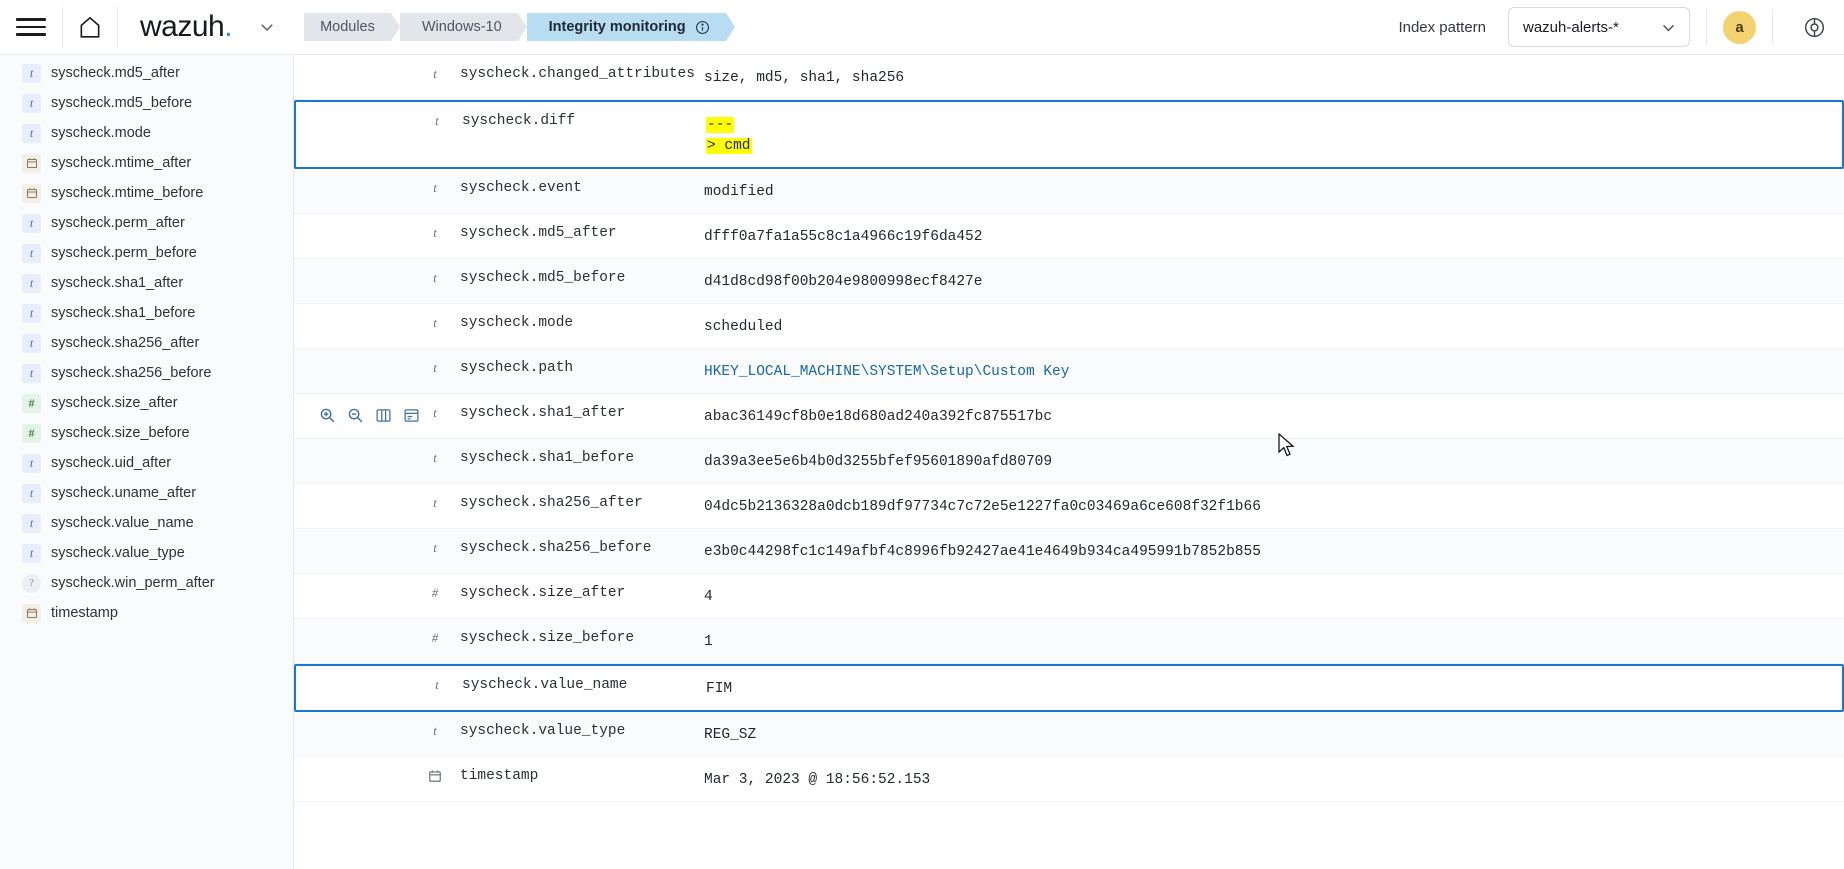 The height and width of the screenshot is (869, 1844). Describe the element at coordinates (327, 415) in the screenshot. I see `filter-for-value-icon` at that location.